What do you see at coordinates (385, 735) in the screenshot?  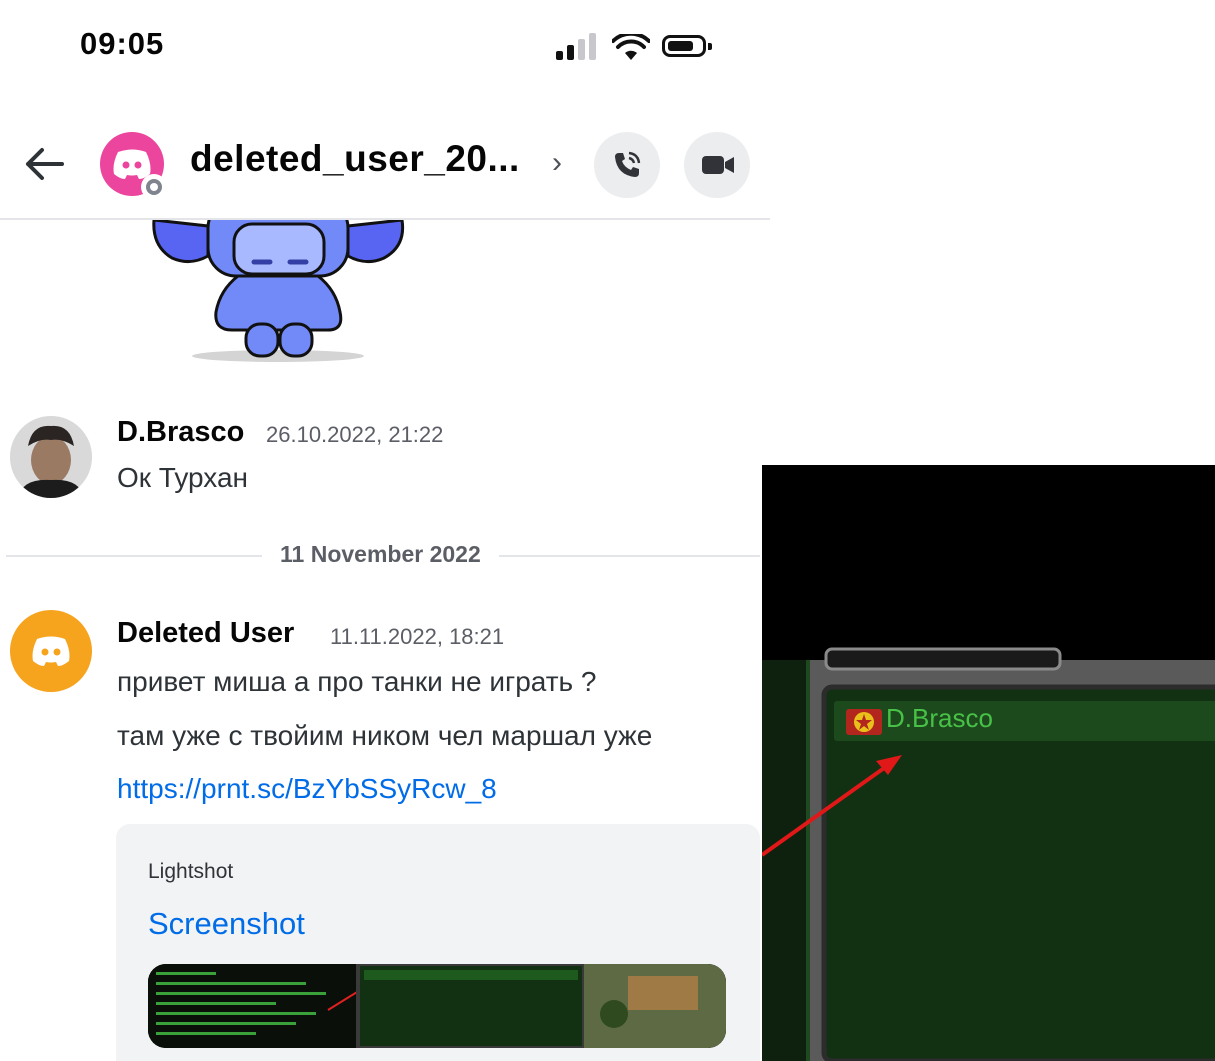 I see `message-text: там уже с твойим ником чел маршал уже` at bounding box center [385, 735].